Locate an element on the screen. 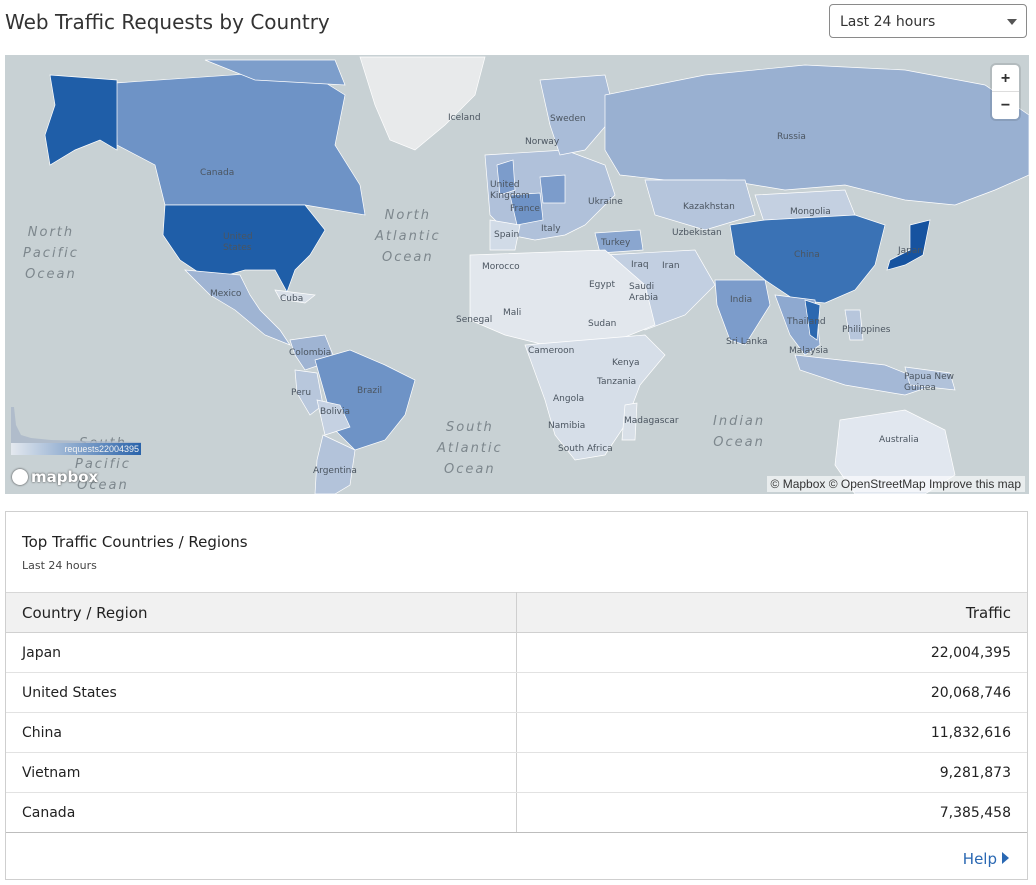  column-header-traffic: Traffic is located at coordinates (771, 612).